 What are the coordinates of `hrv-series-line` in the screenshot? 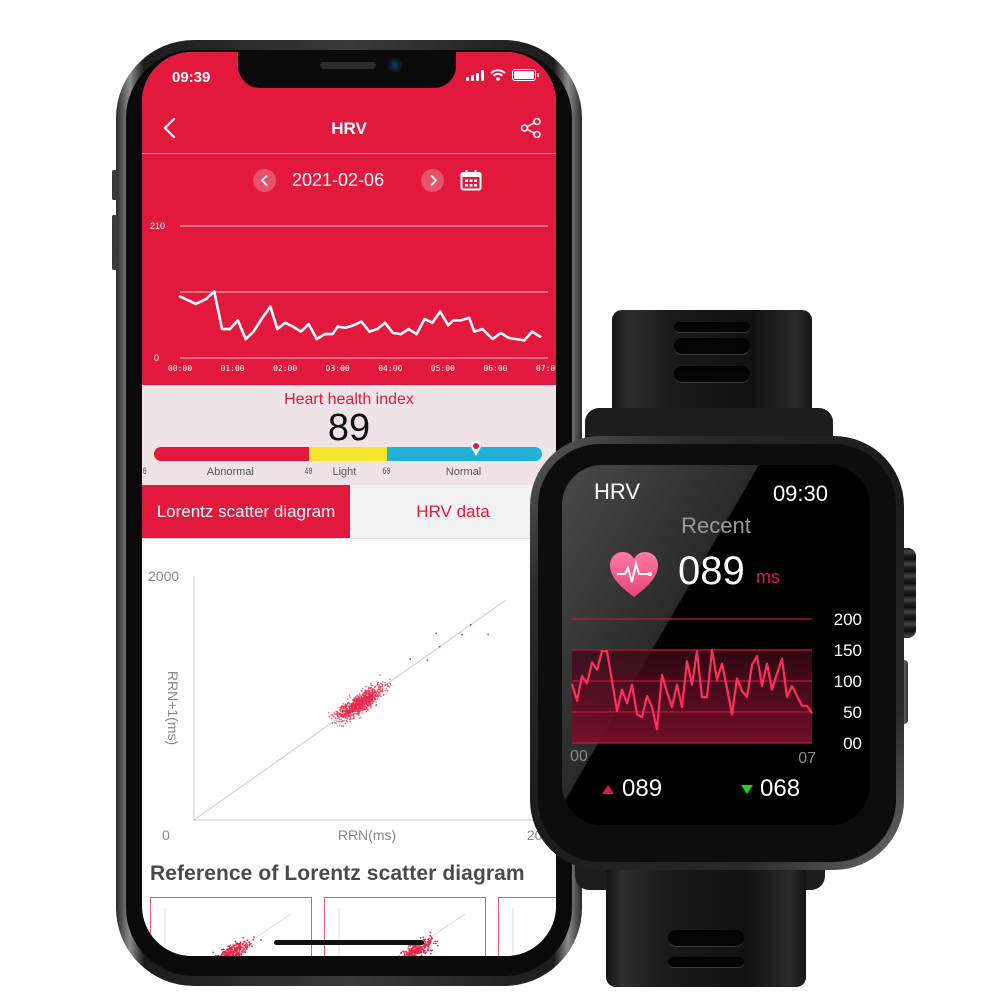 It's located at (360, 316).